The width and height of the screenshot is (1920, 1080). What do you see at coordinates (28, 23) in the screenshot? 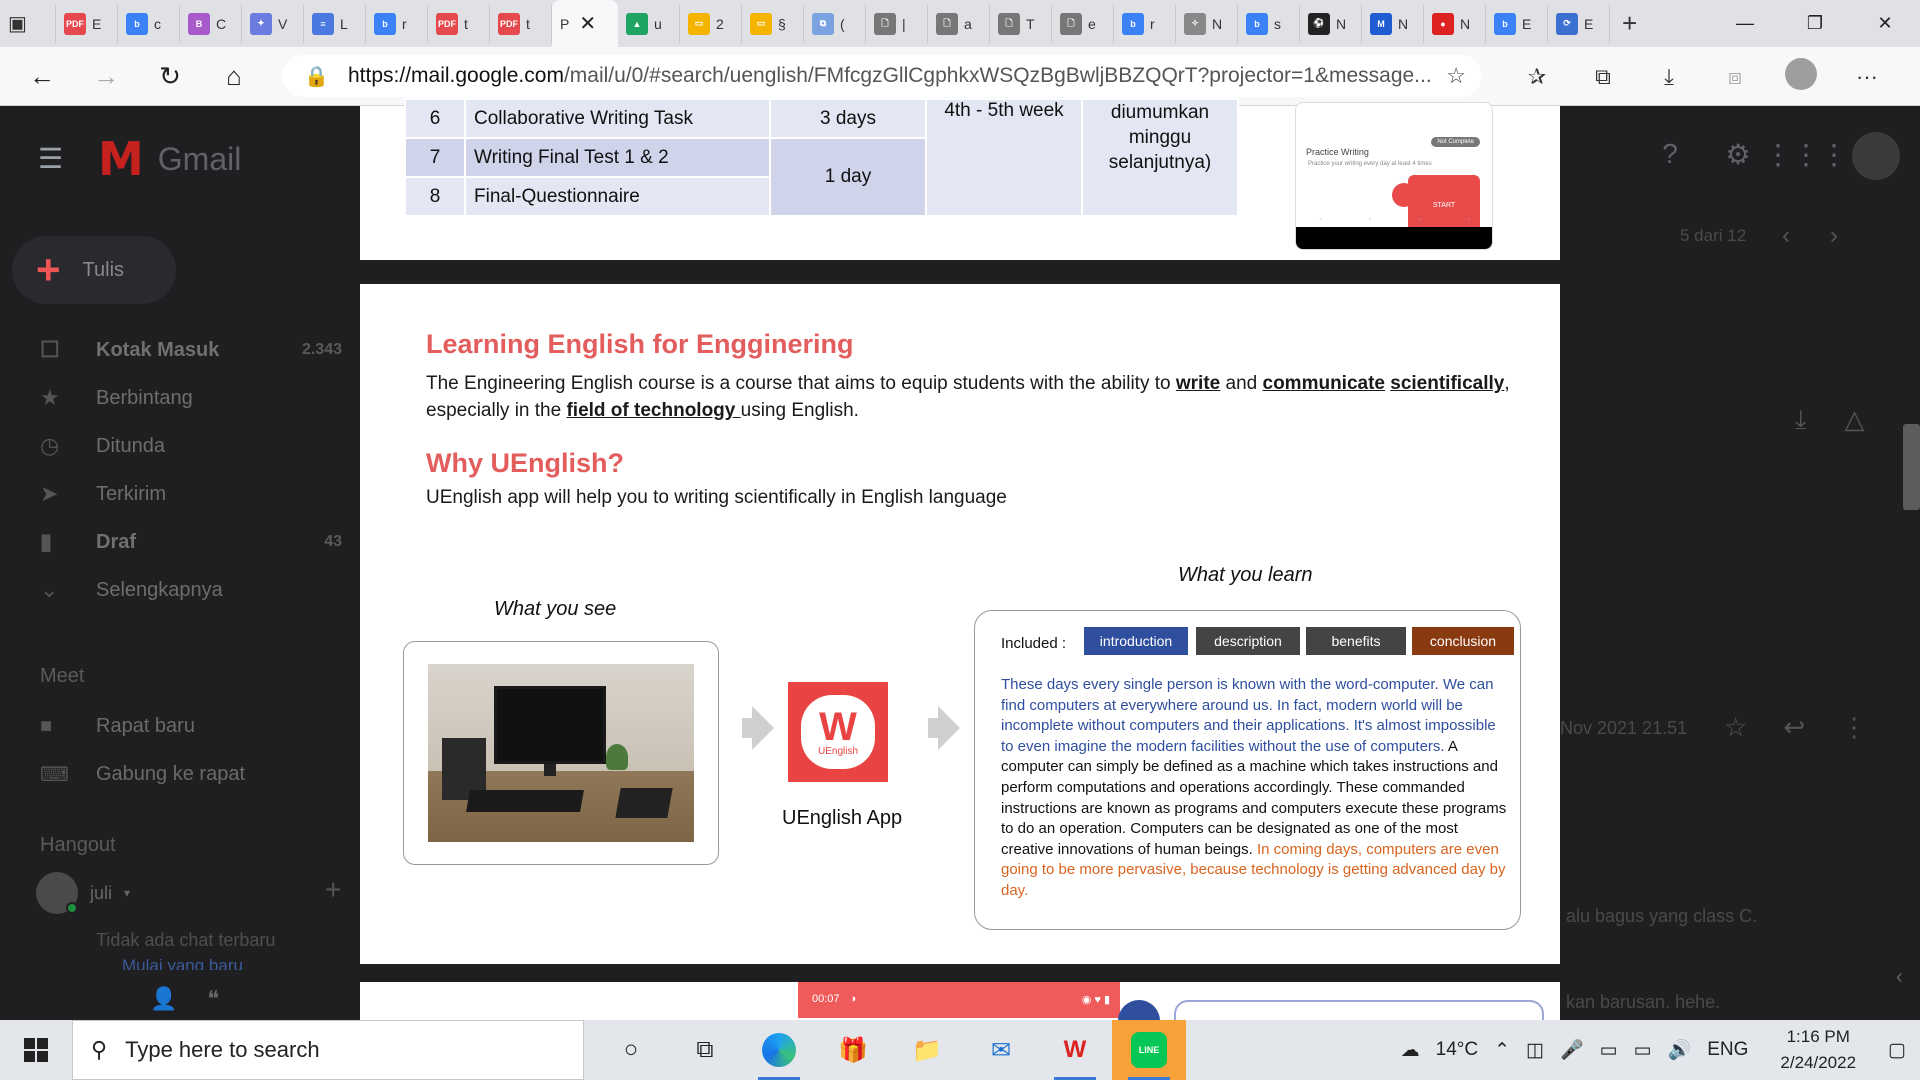
I see `browser-tab: ▣` at bounding box center [28, 23].